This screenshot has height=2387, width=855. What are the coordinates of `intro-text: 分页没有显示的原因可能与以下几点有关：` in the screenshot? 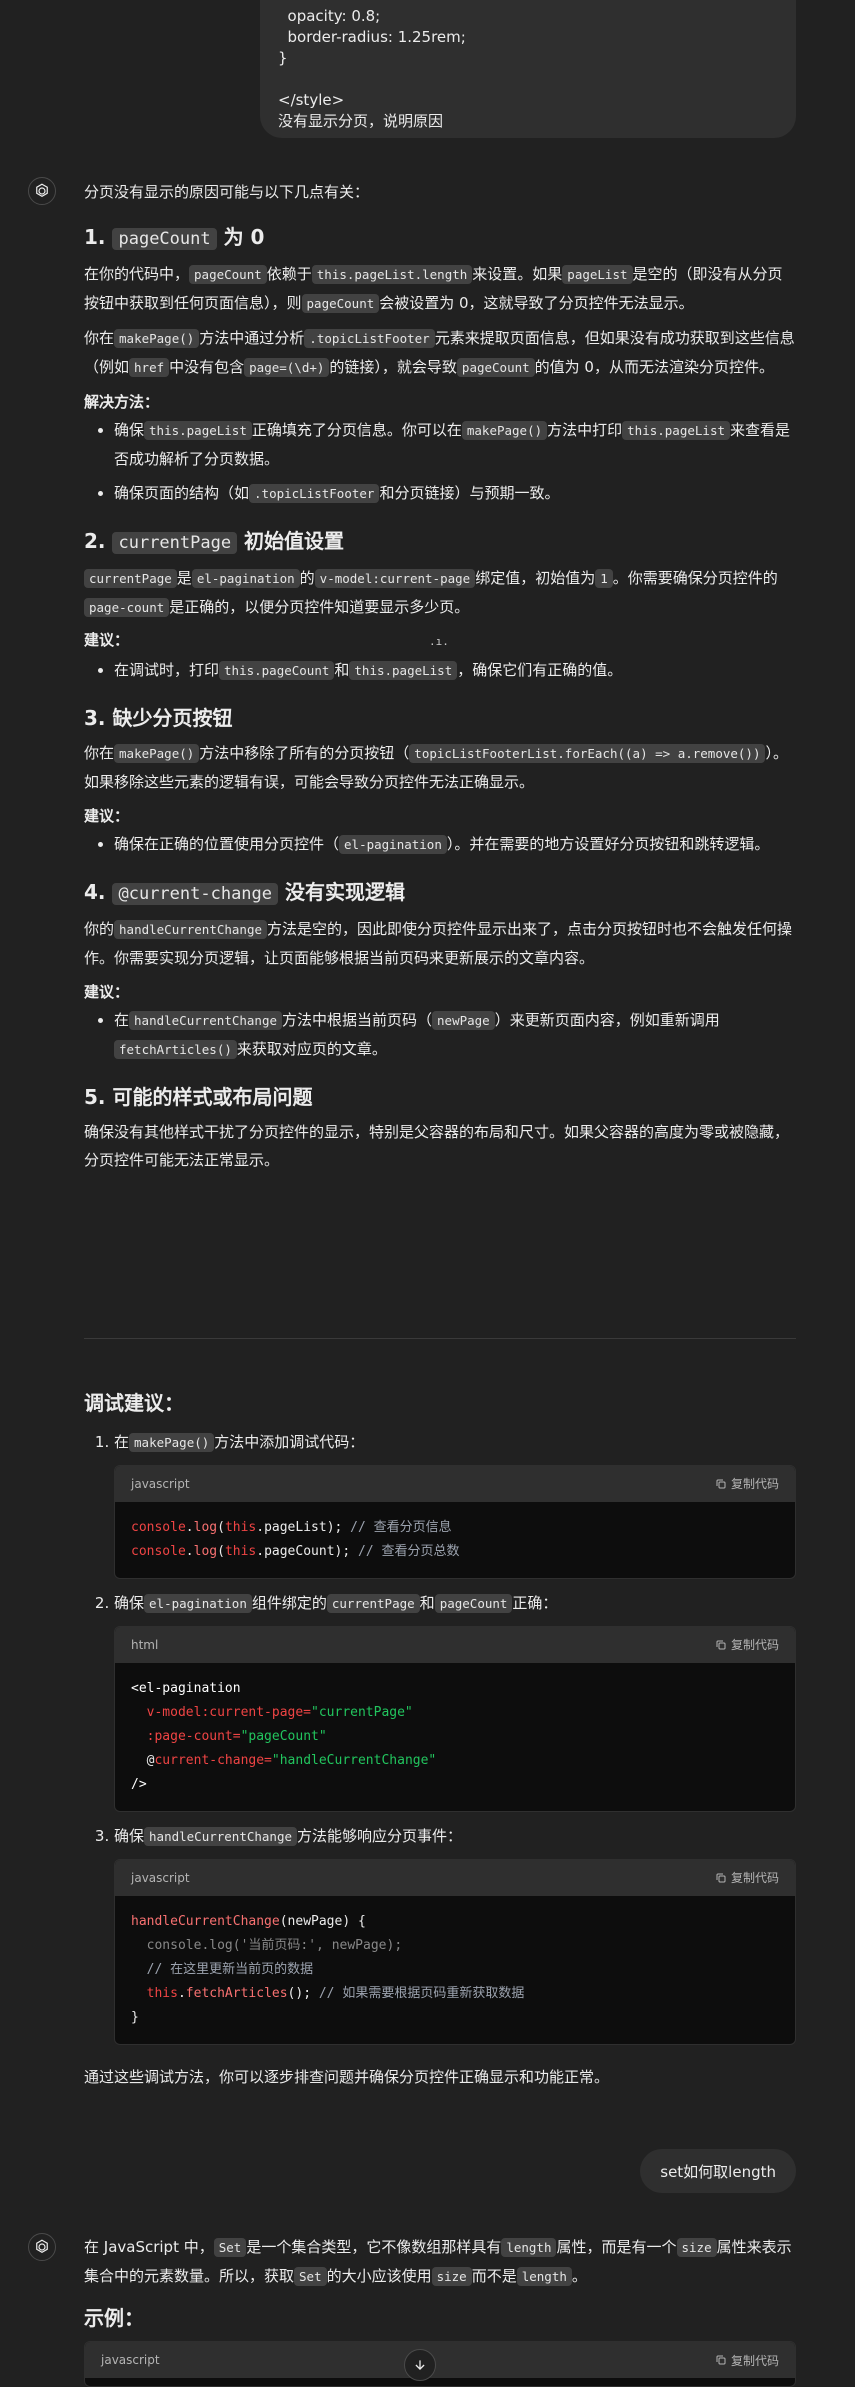 It's located at (227, 192).